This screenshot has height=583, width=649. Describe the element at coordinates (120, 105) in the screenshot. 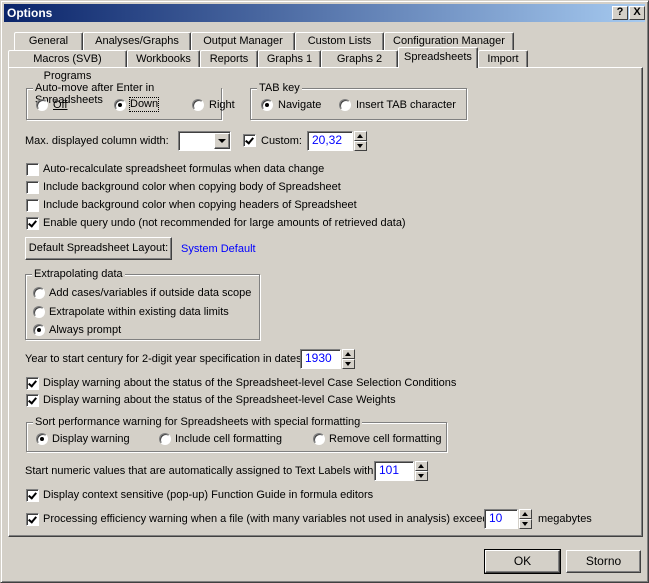

I see `automove-down-radio` at that location.